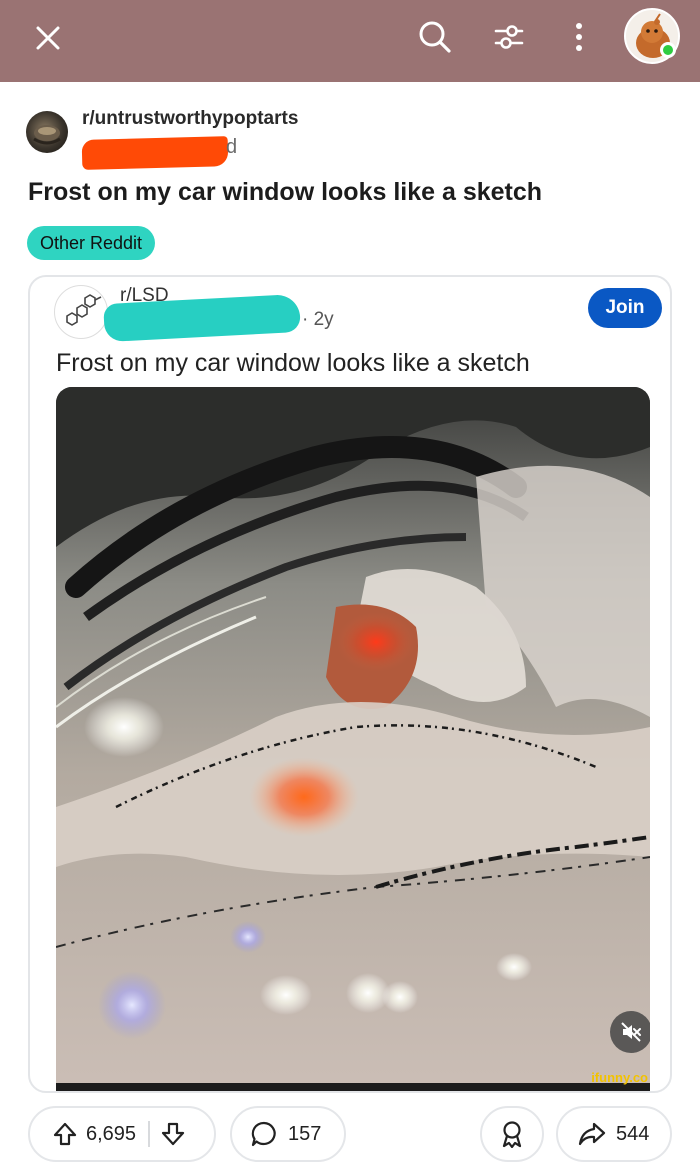 This screenshot has height=1174, width=700. I want to click on search-icon, so click(435, 37).